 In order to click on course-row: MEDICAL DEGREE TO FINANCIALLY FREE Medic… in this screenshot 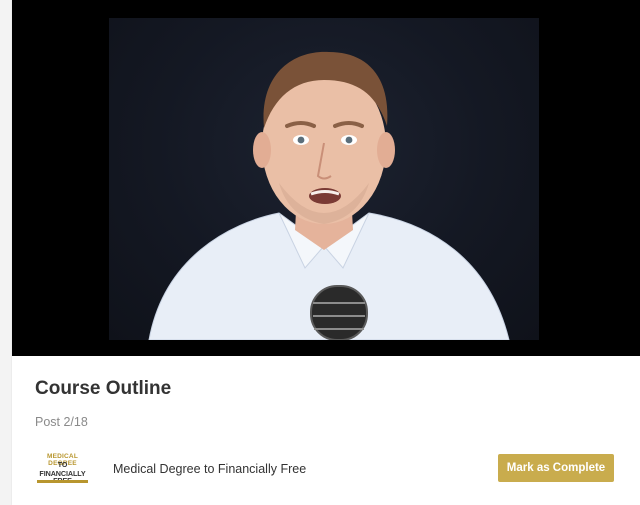, I will do `click(325, 469)`.